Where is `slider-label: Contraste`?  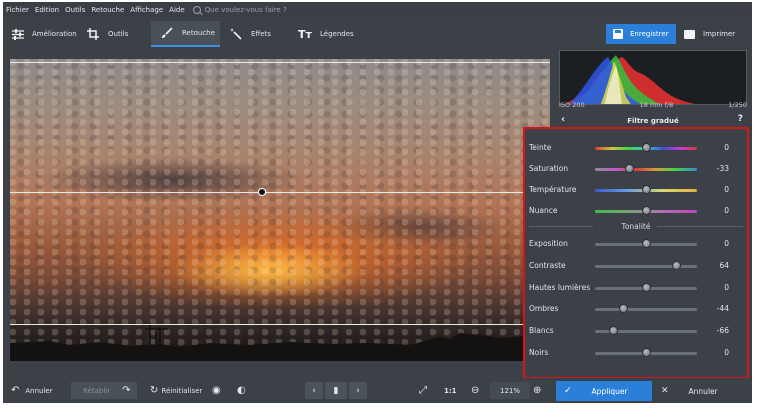
slider-label: Contraste is located at coordinates (547, 265).